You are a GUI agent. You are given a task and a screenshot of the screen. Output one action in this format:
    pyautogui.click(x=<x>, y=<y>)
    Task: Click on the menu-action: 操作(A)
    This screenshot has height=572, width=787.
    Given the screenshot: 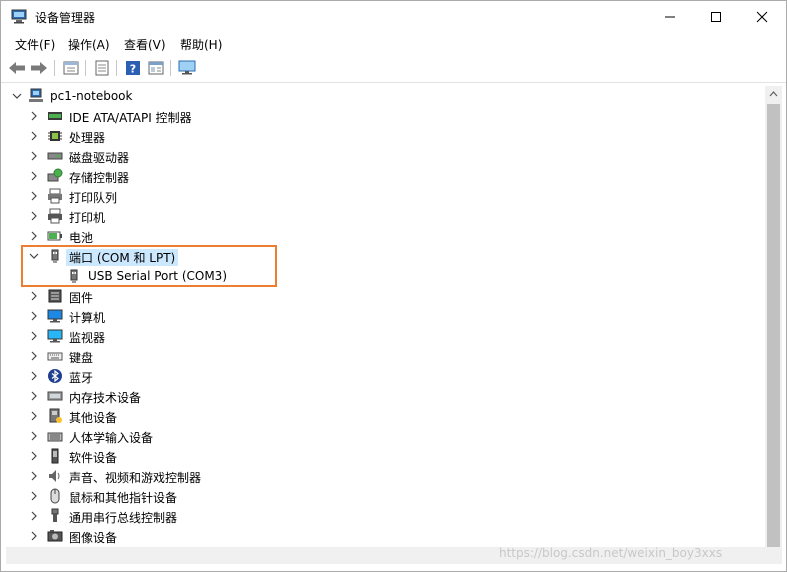 What is the action you would take?
    pyautogui.click(x=89, y=44)
    